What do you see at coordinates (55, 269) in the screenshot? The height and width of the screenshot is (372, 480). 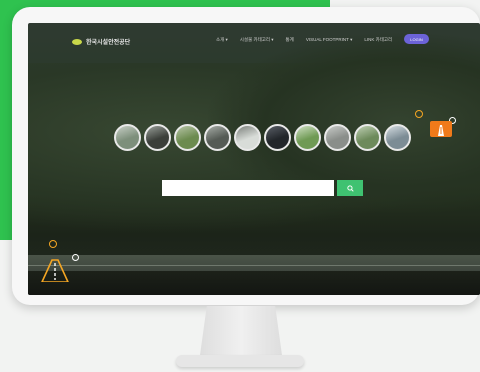 I see `road-perspective-icon` at bounding box center [55, 269].